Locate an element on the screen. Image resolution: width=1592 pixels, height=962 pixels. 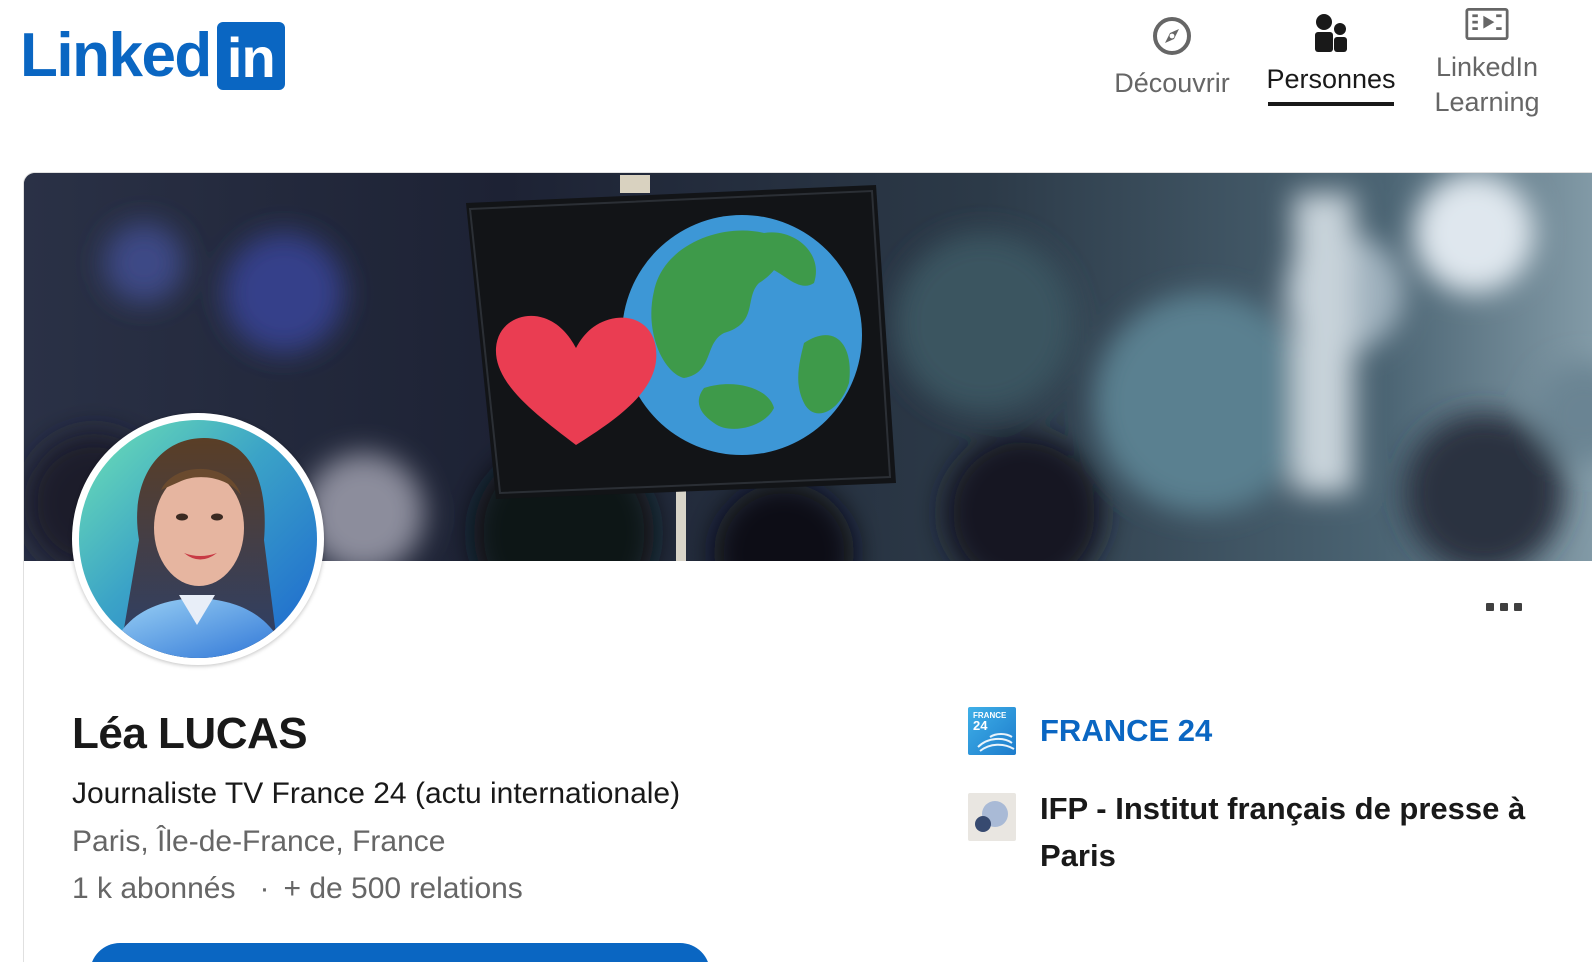
profile-stats: 1 k abonnés · + de 500 relations is located at coordinates (297, 889).